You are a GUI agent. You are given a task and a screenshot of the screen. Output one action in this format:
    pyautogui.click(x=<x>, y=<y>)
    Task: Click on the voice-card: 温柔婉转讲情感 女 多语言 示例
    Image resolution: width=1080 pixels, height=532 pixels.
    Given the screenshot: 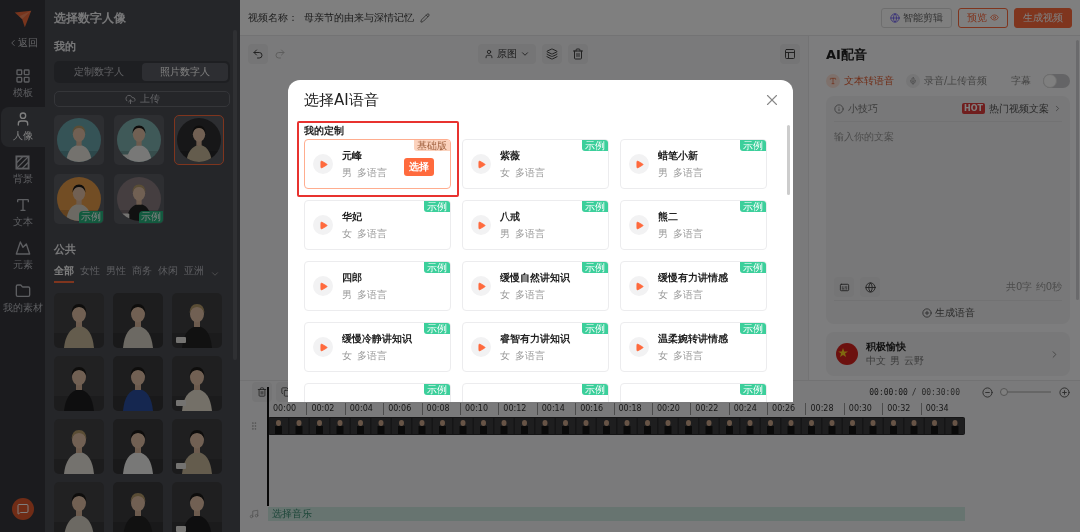 What is the action you would take?
    pyautogui.click(x=693, y=347)
    